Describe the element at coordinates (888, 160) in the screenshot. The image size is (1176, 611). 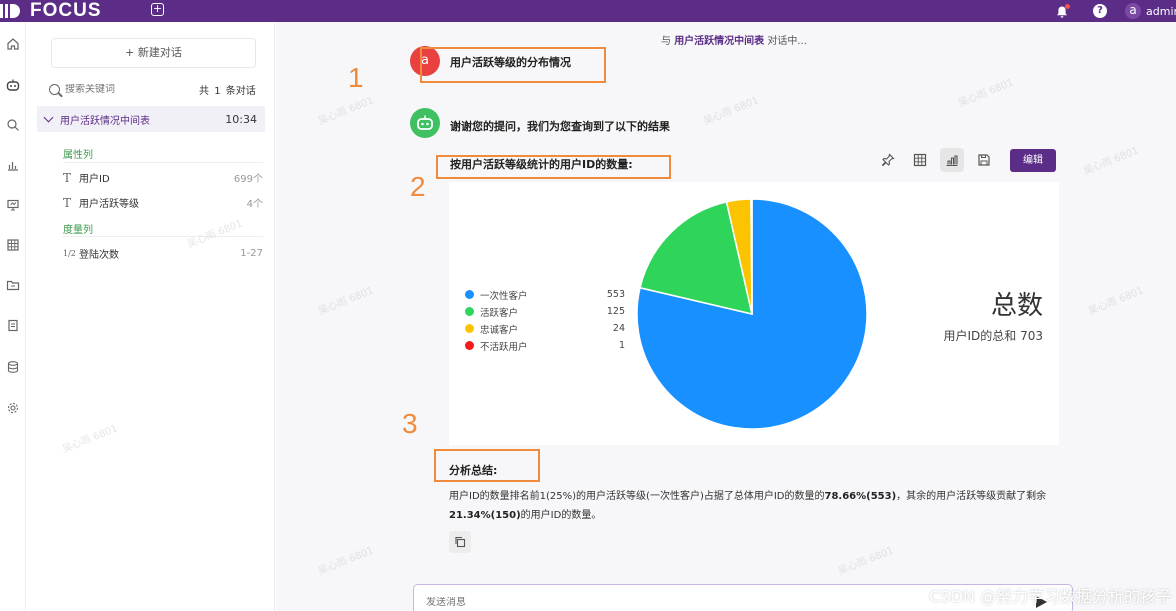
I see `pin-icon` at that location.